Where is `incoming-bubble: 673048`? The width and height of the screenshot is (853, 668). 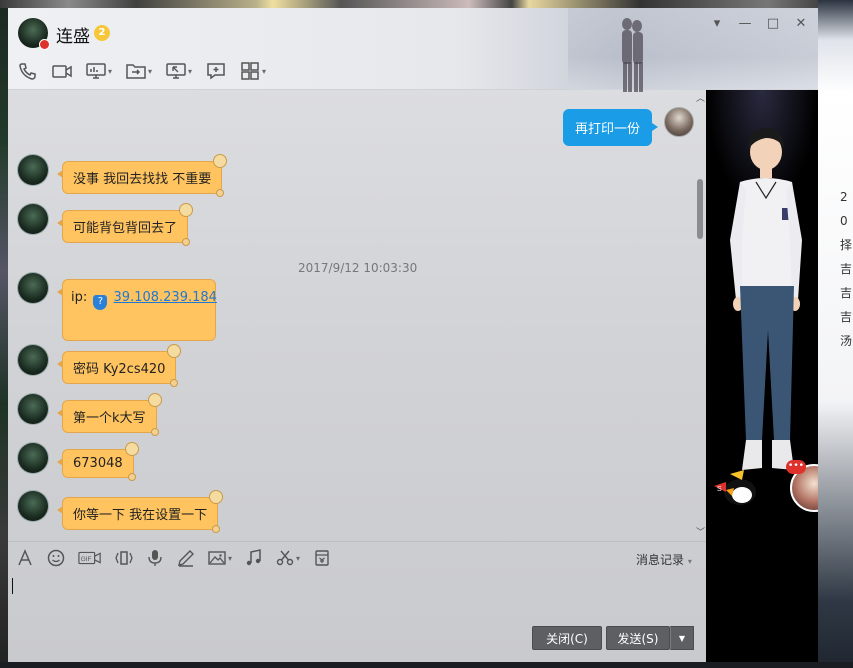 incoming-bubble: 673048 is located at coordinates (98, 461).